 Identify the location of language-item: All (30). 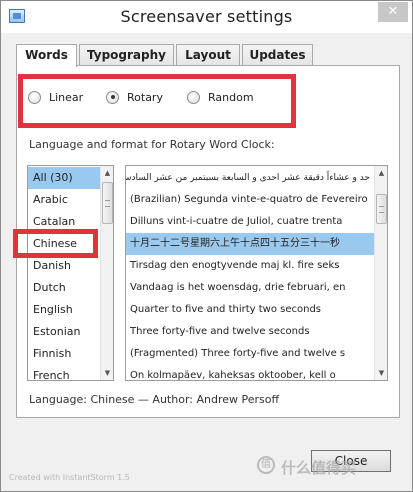
(64, 178).